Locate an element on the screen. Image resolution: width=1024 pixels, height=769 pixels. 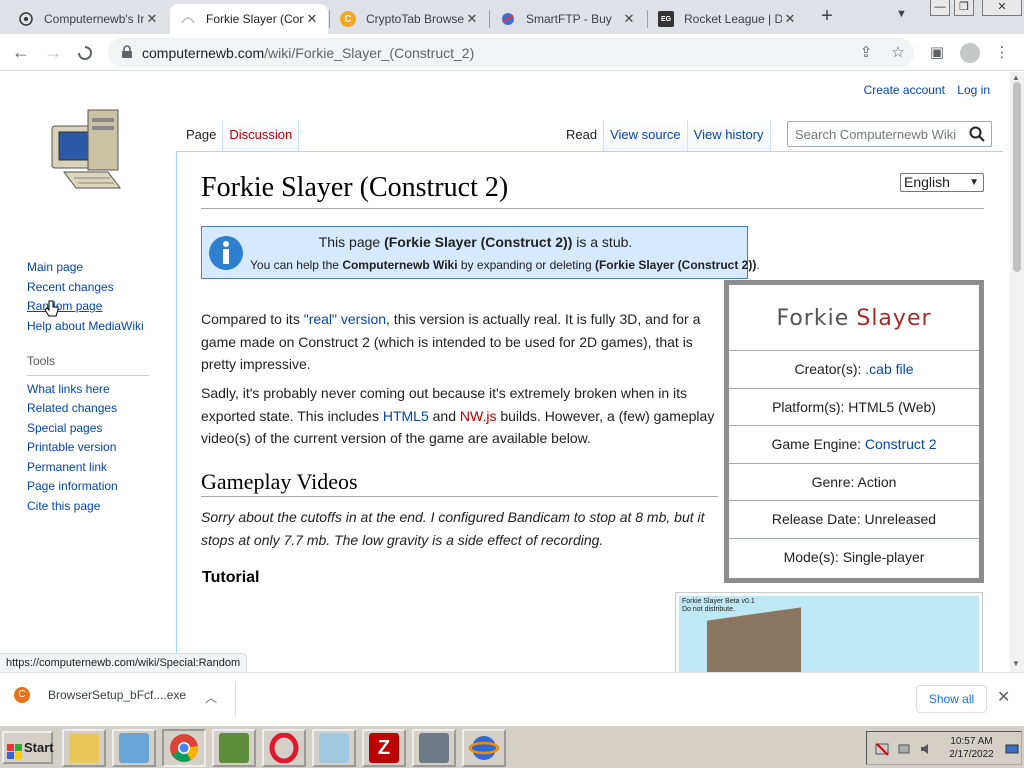
namespace-tabs: Page Discussion is located at coordinates (240, 135).